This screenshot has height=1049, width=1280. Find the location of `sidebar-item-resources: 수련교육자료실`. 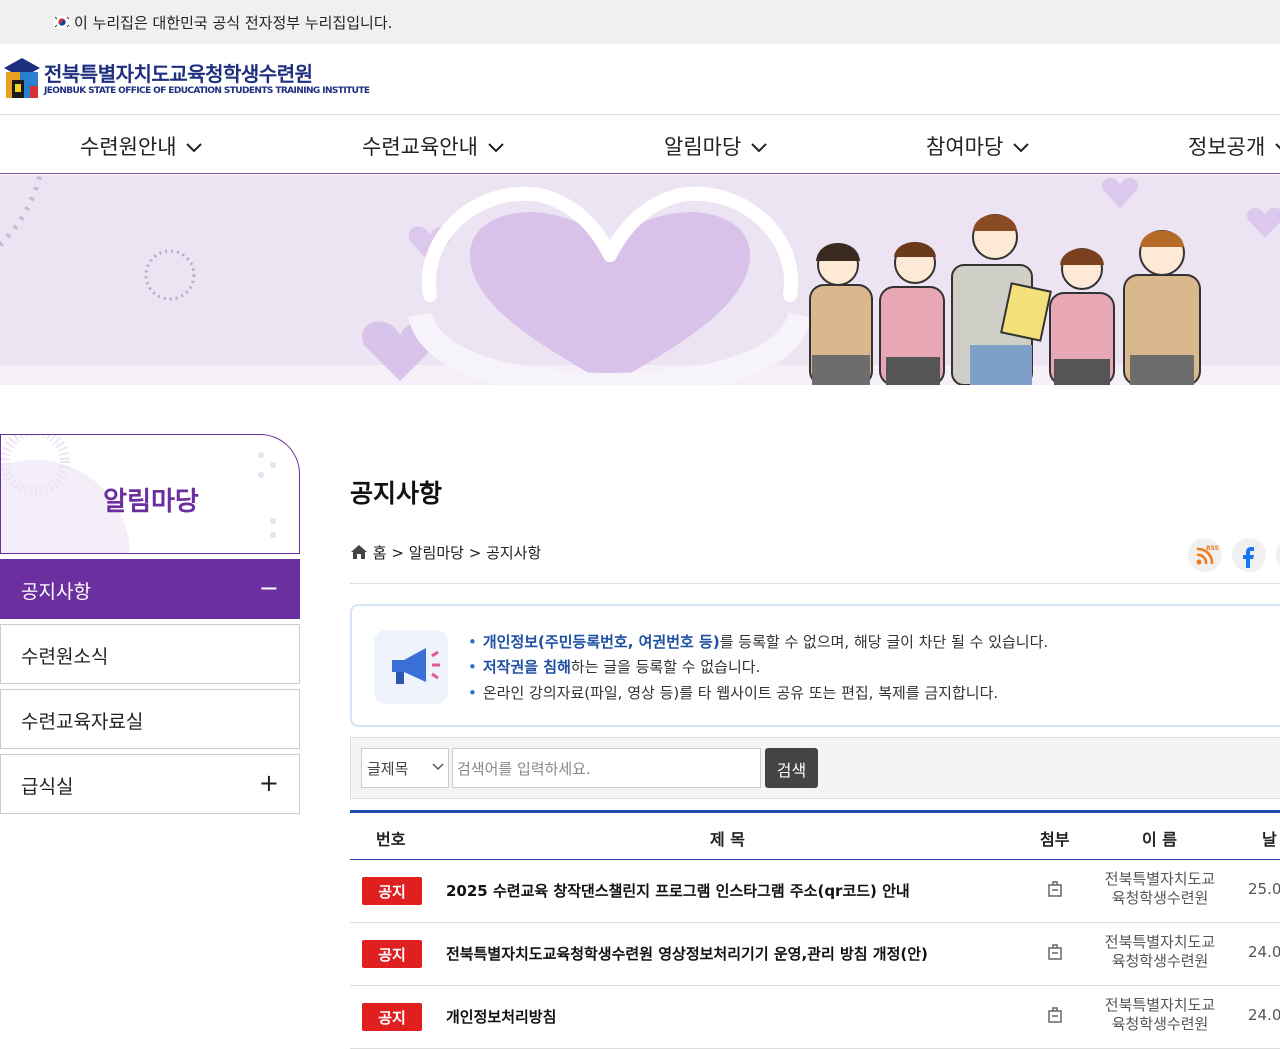

sidebar-item-resources: 수련교육자료실 is located at coordinates (150, 719).